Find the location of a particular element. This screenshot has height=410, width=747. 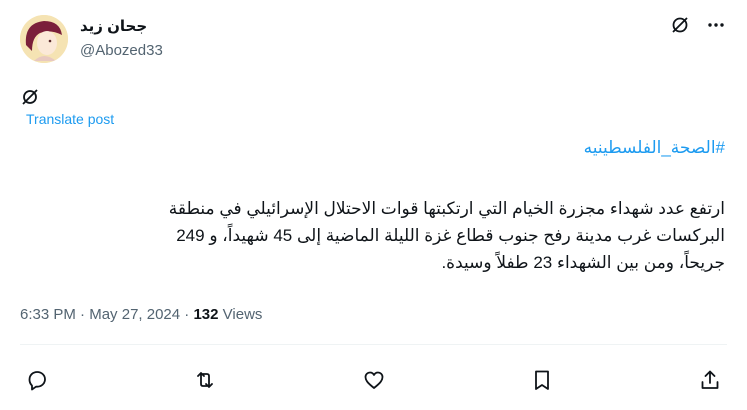

author-handle: @Abozed33 is located at coordinates (121, 50).